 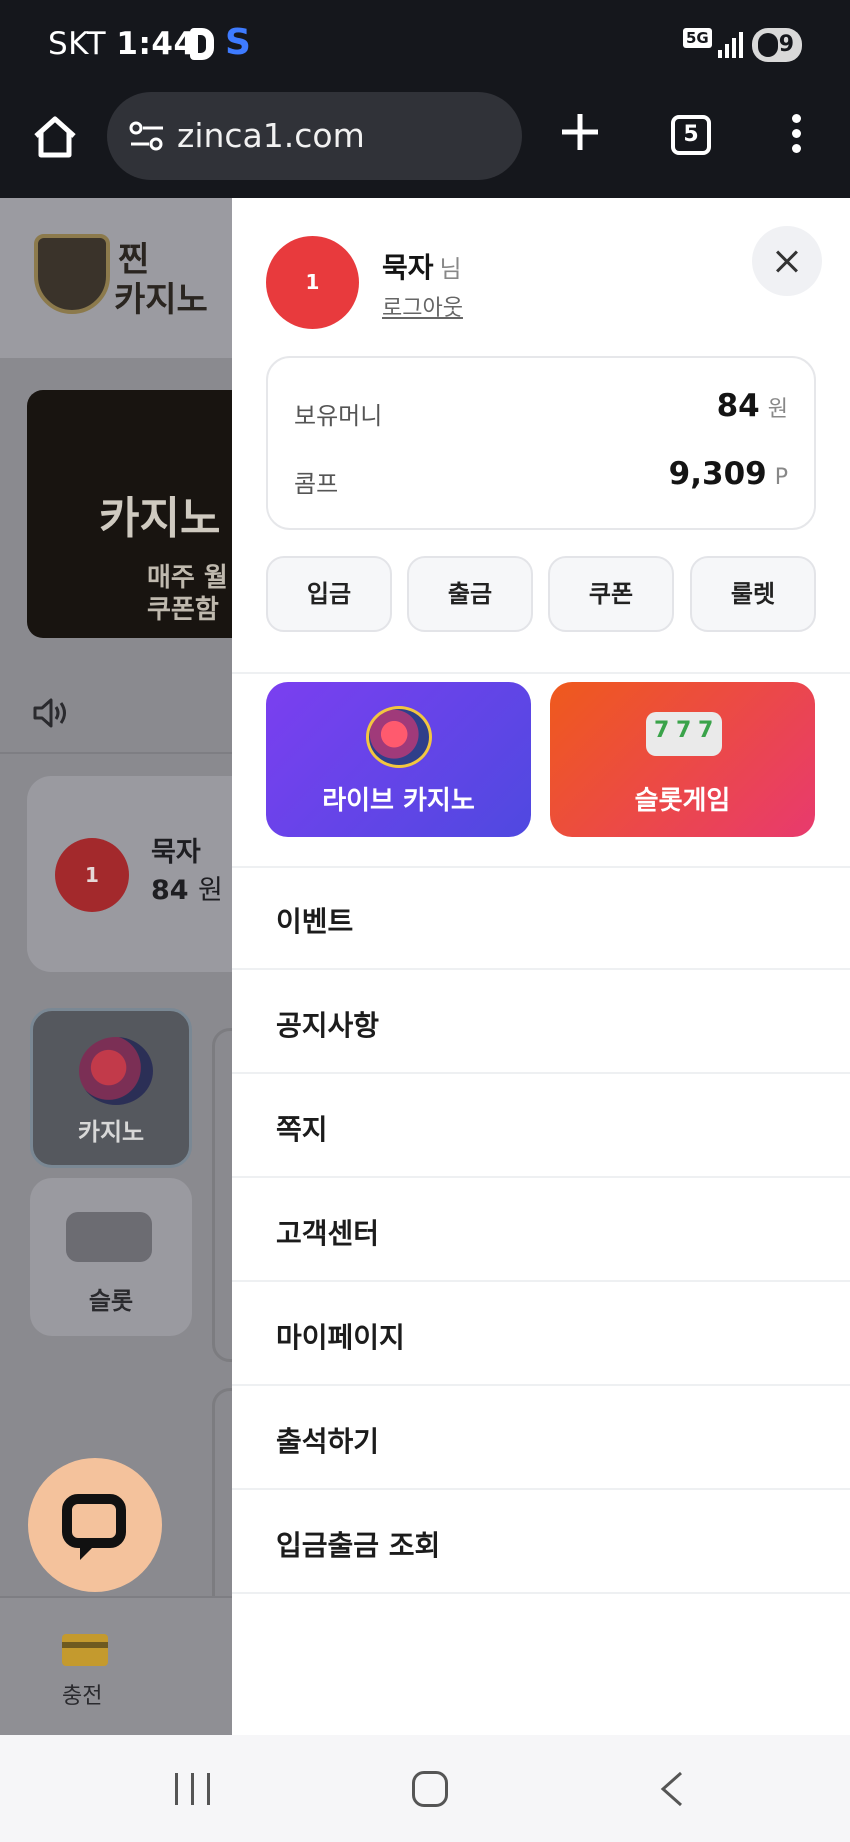 What do you see at coordinates (147, 136) in the screenshot?
I see `site-settings-icon` at bounding box center [147, 136].